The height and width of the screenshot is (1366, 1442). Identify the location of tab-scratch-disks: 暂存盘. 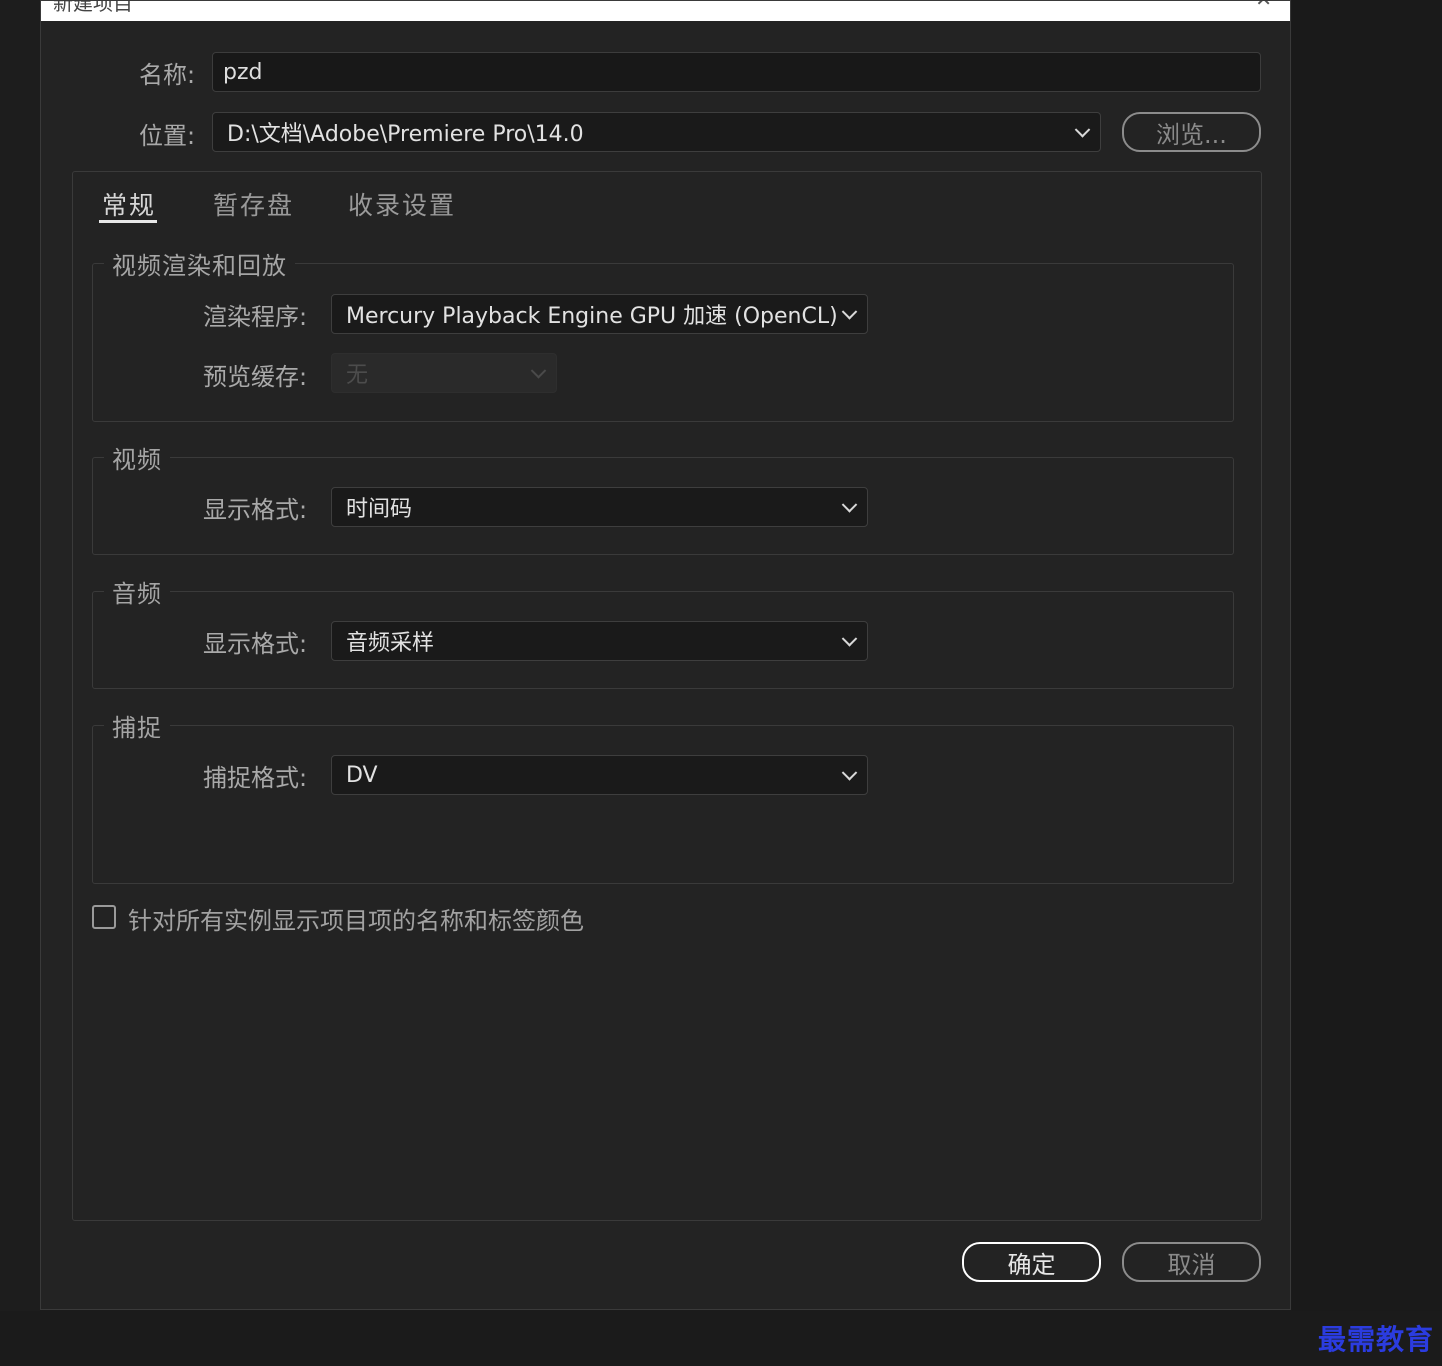
(253, 204).